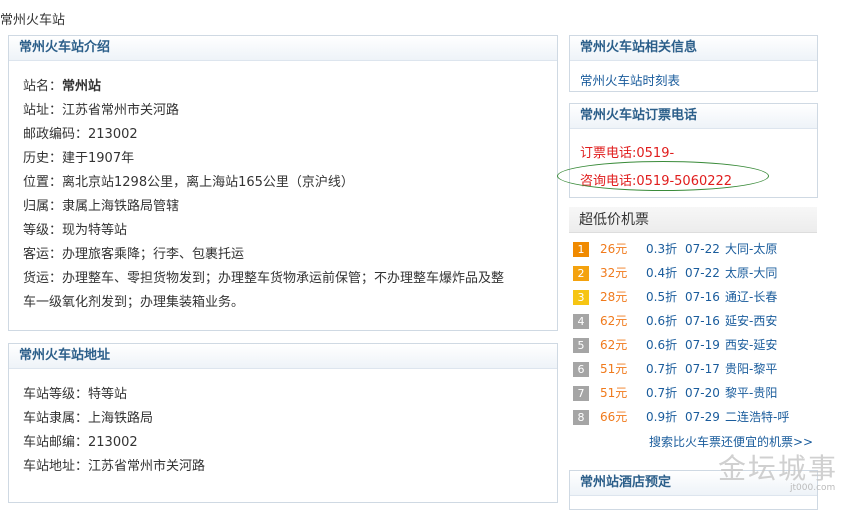  What do you see at coordinates (662, 249) in the screenshot?
I see `ticket-discount: 0.3折` at bounding box center [662, 249].